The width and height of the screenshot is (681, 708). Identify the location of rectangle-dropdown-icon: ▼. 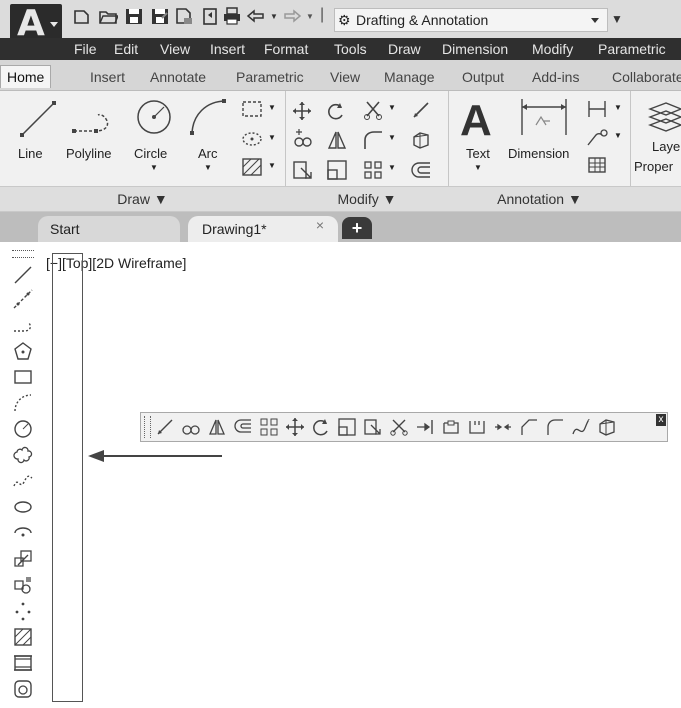
(272, 107).